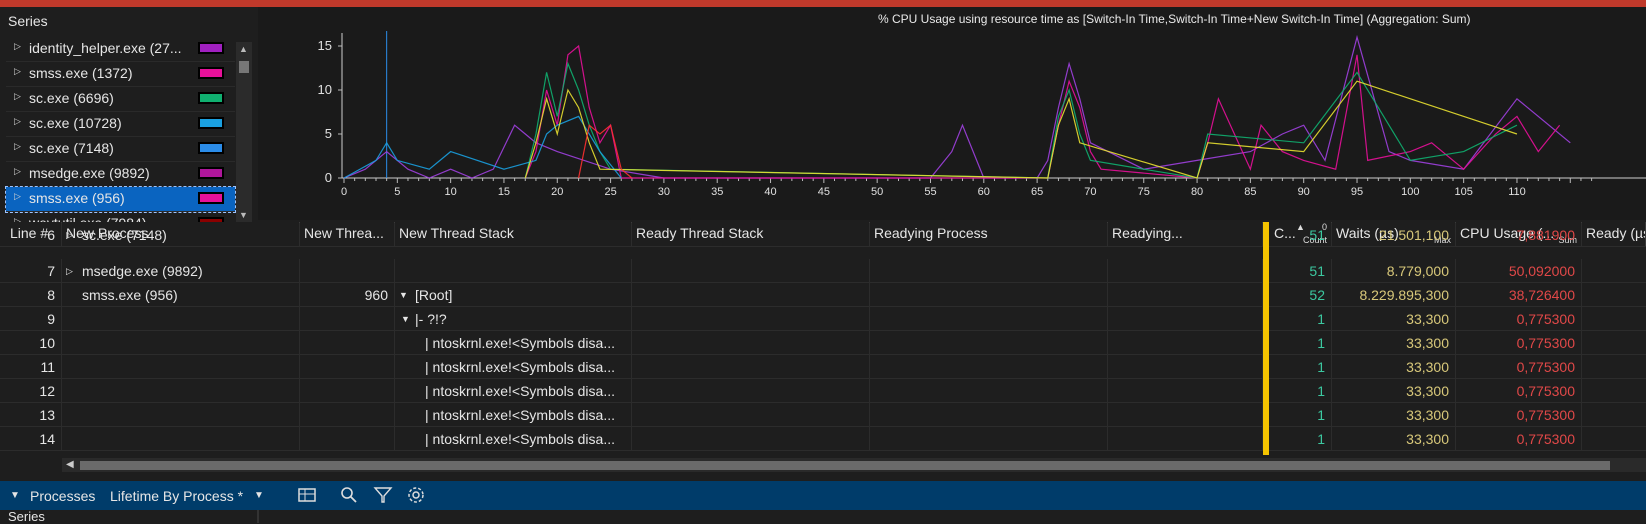  Describe the element at coordinates (34, 391) in the screenshot. I see `line-number-cell: 12` at that location.